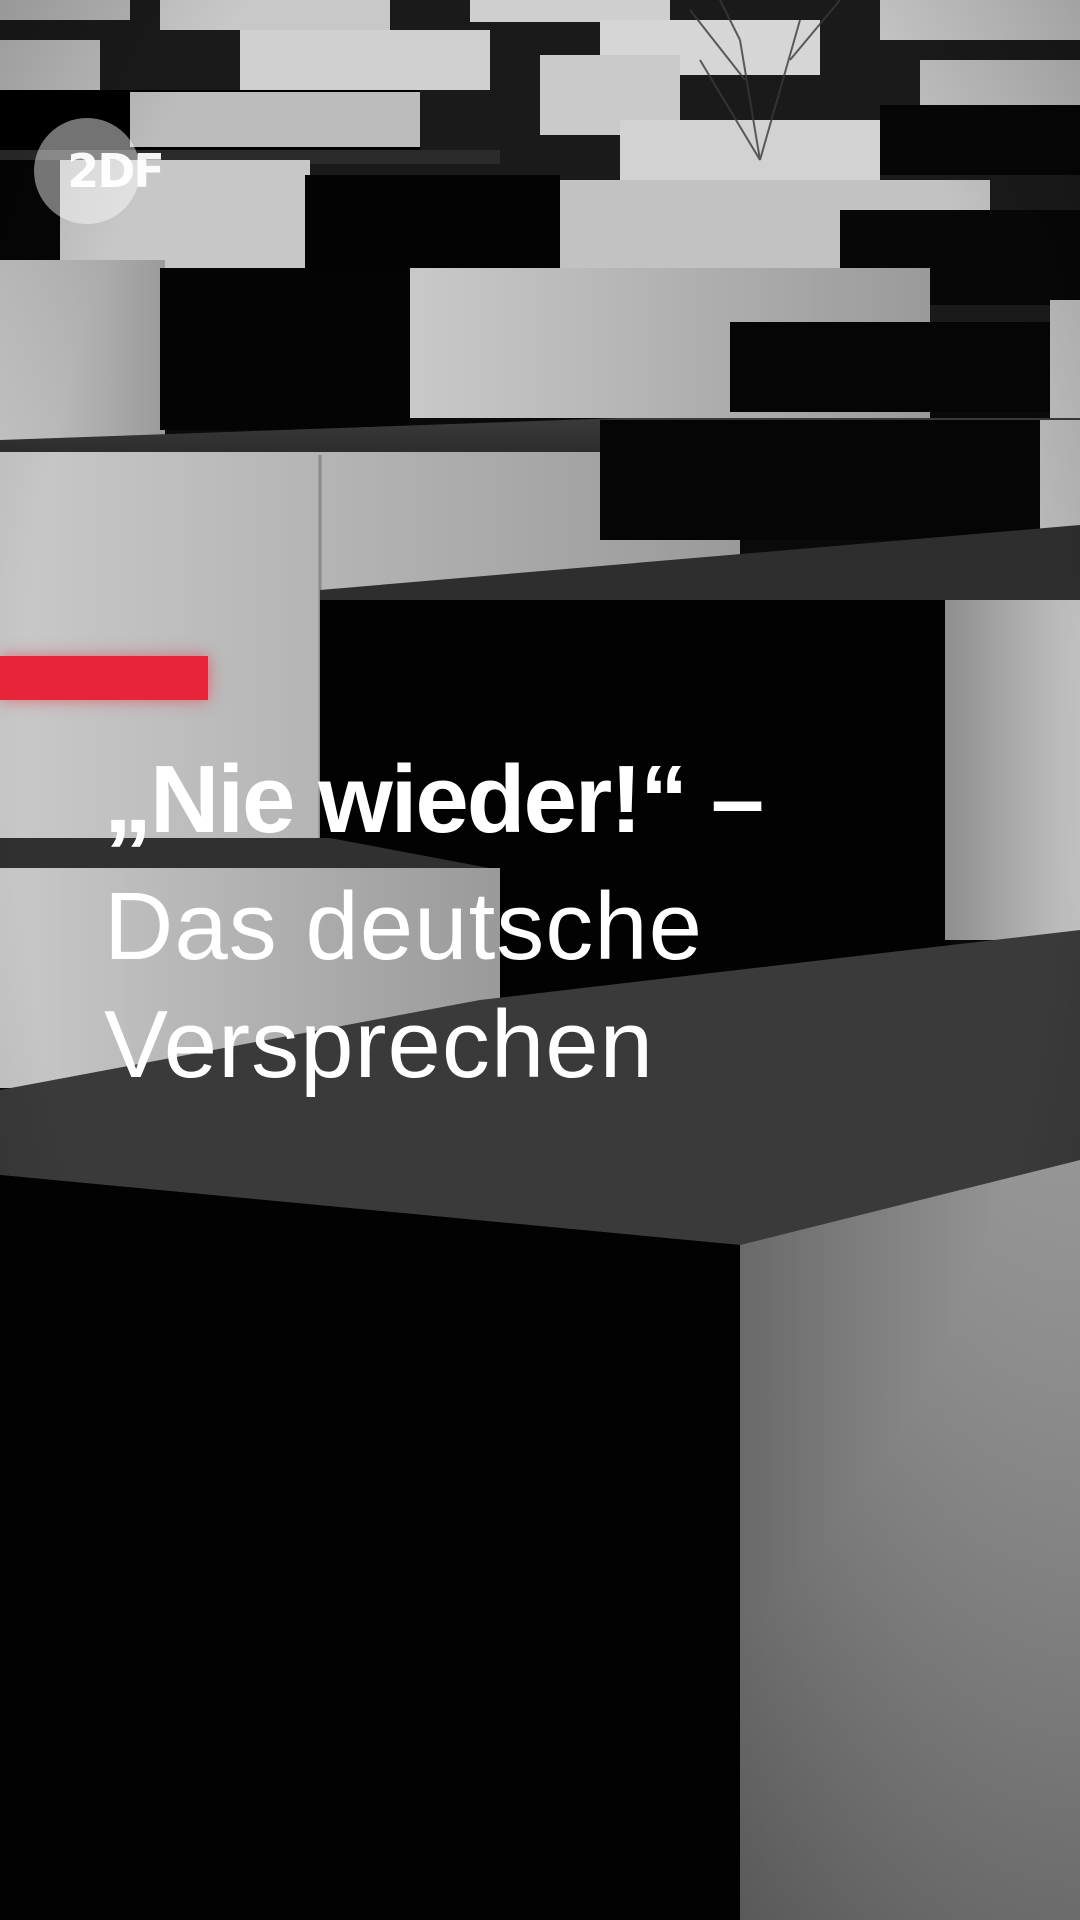 The width and height of the screenshot is (1080, 1920). Describe the element at coordinates (404, 926) in the screenshot. I see `headline-subtitle-line1: Das deutsche` at that location.